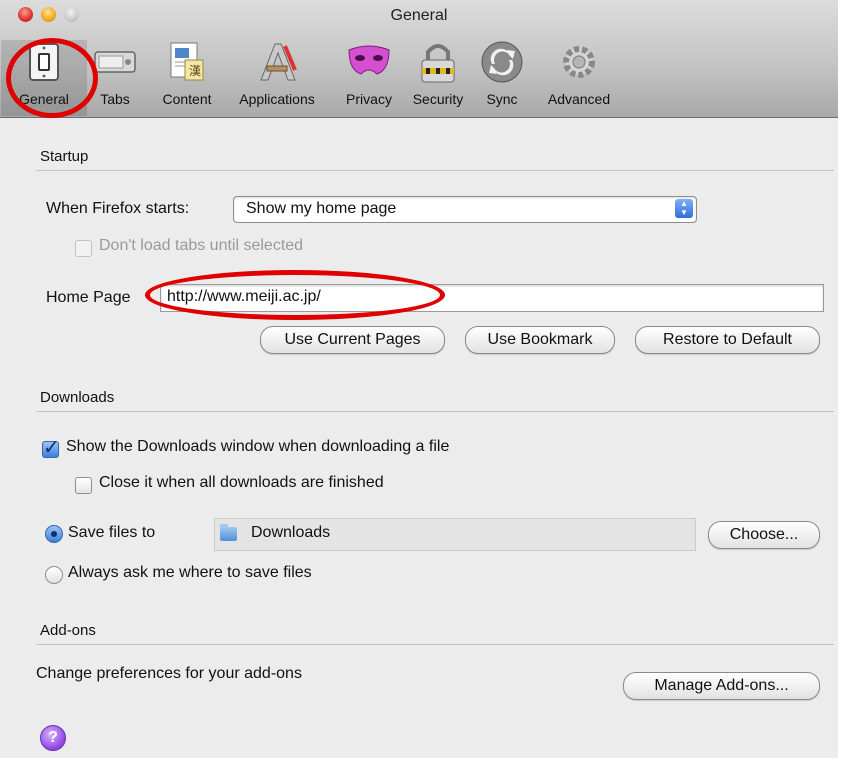  What do you see at coordinates (195, 71) in the screenshot?
I see `svg-text: 漢` at bounding box center [195, 71].